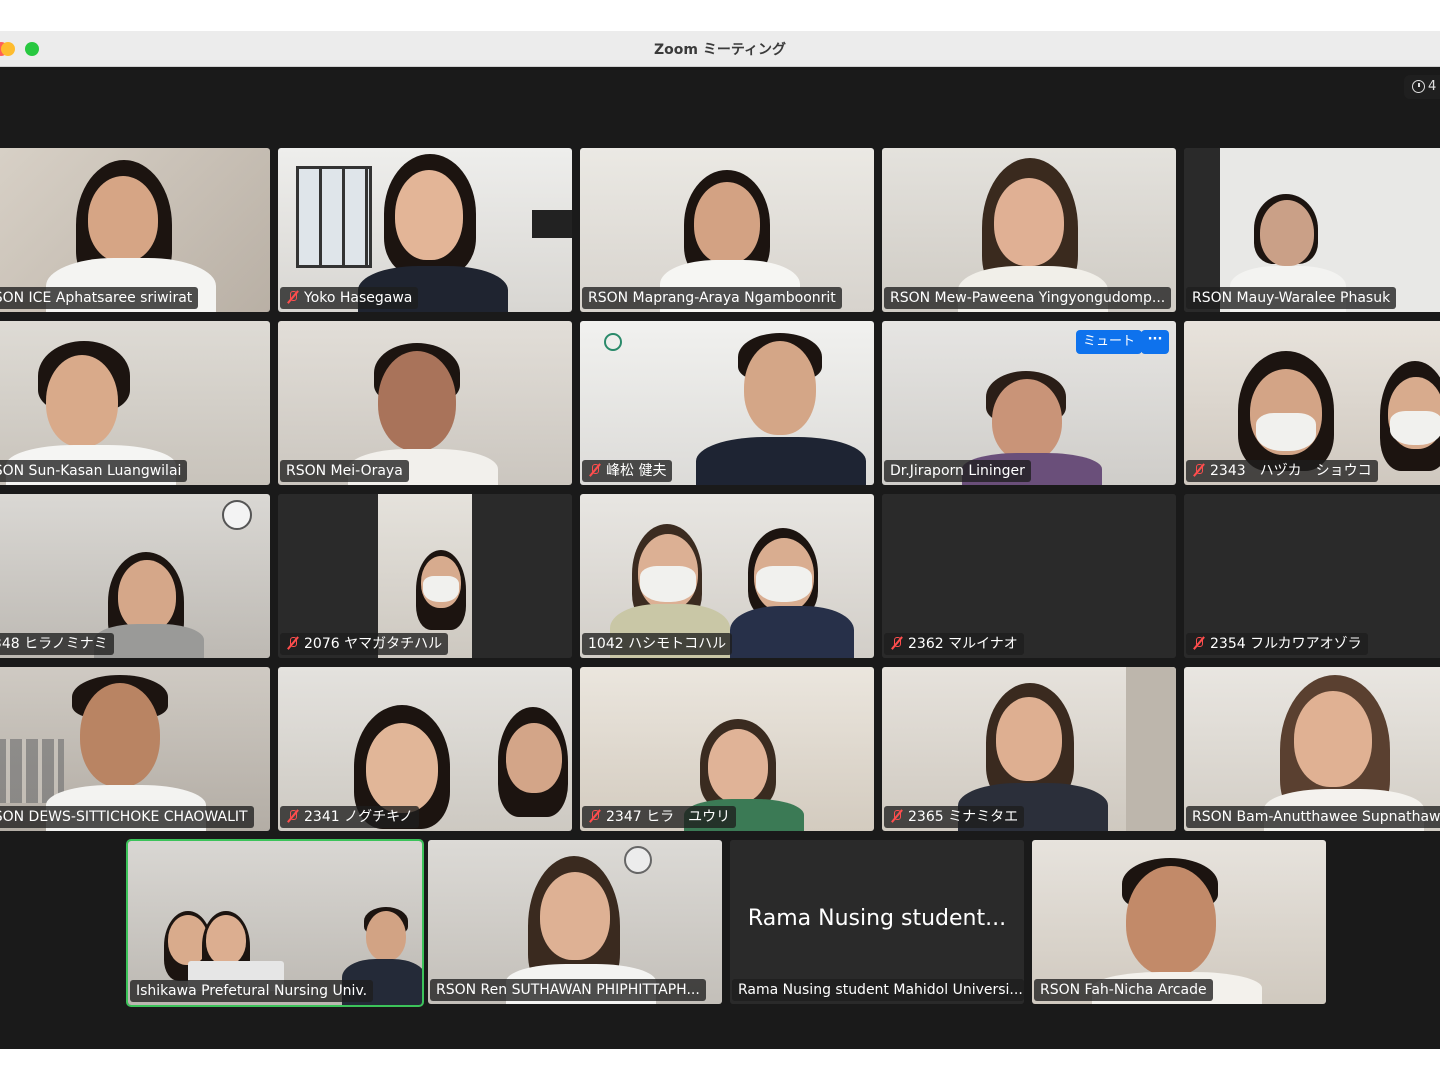  Describe the element at coordinates (99, 298) in the screenshot. I see `participant-name: RSON ICE Aphatsaree sriwirat` at that location.